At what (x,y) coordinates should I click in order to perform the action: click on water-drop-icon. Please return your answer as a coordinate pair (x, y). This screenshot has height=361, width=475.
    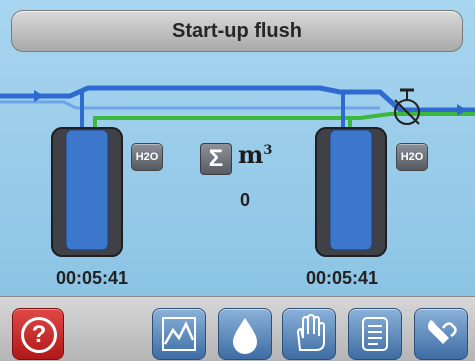
    Looking at the image, I should click on (245, 336).